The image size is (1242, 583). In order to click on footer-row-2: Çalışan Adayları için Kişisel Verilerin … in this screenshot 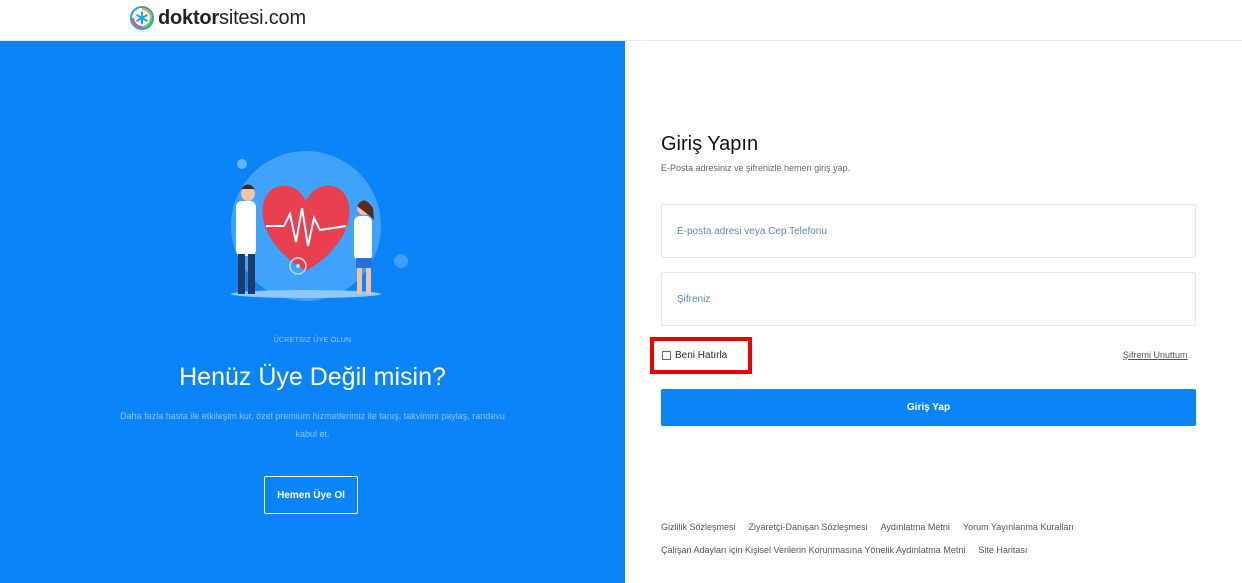, I will do `click(941, 550)`.